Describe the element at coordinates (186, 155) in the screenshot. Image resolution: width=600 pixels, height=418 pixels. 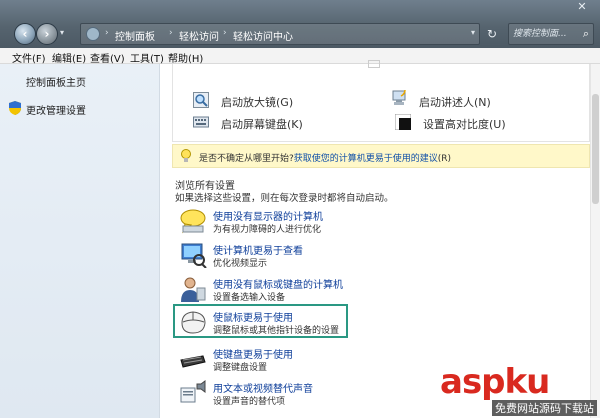
I see `lightbulb-icon` at that location.